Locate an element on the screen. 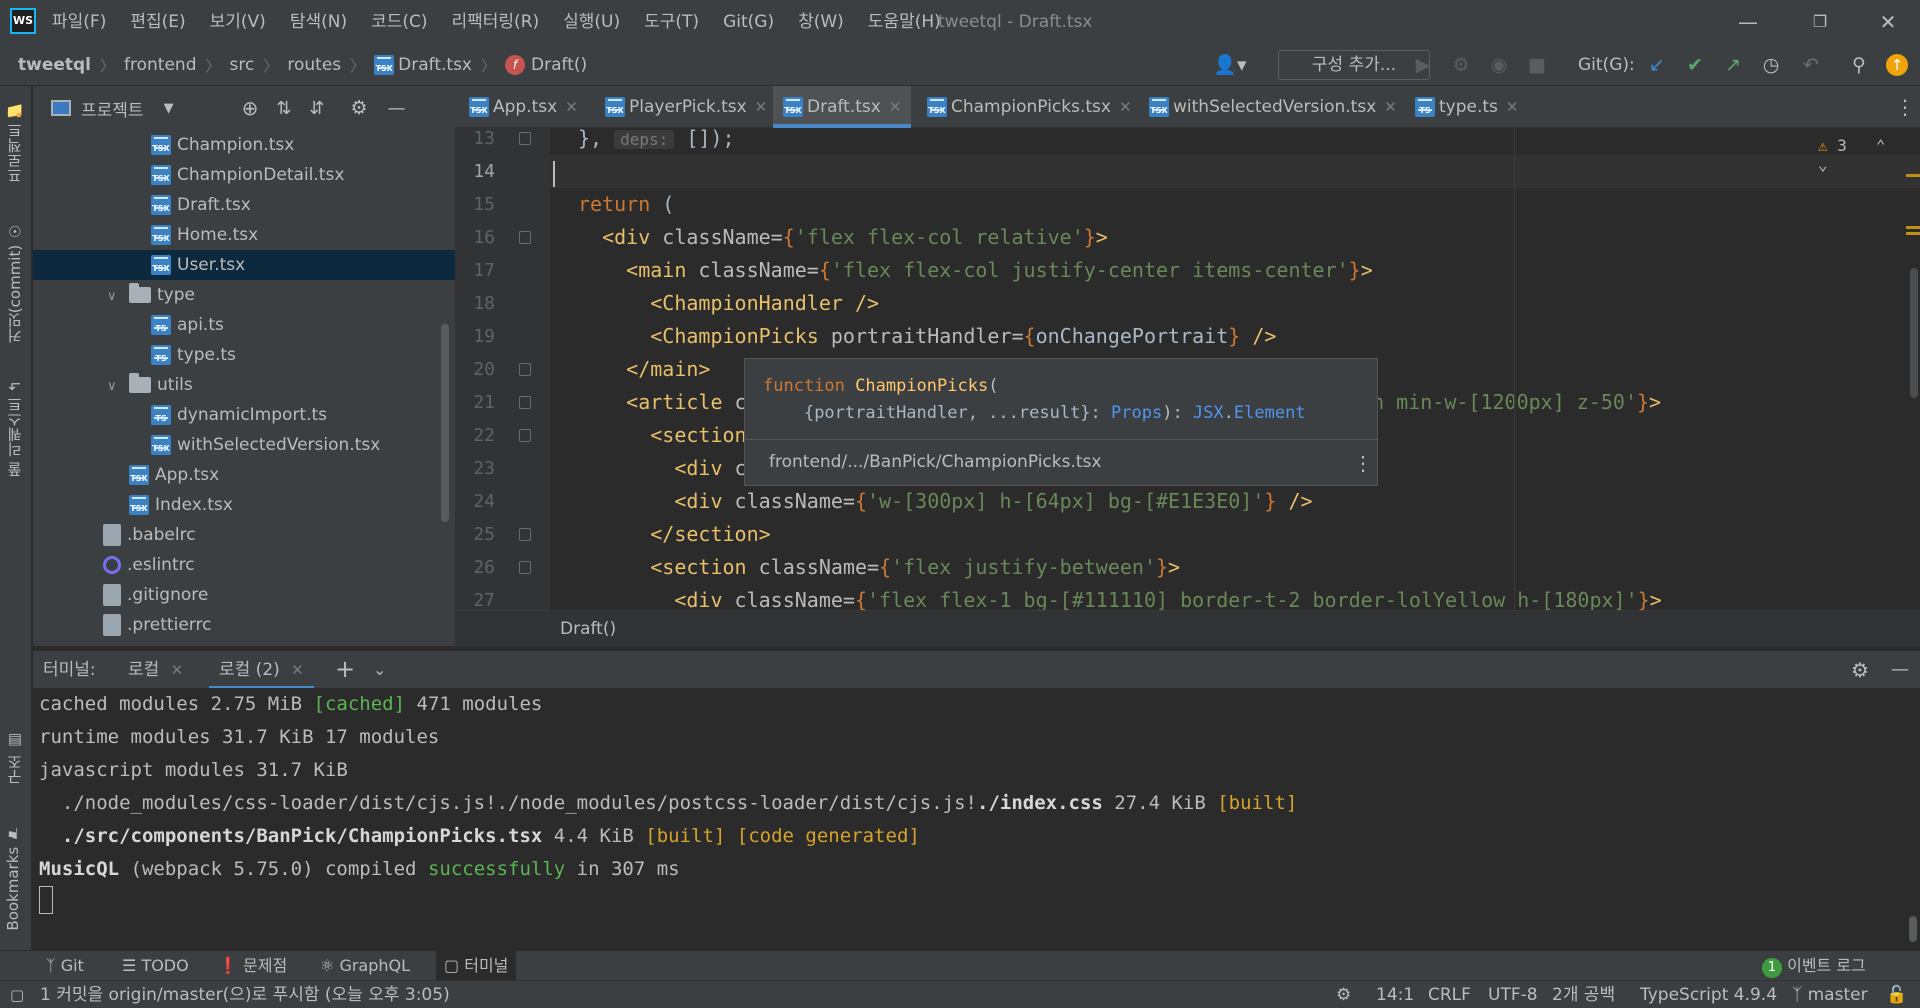  chevron-down-icon: ⌄ is located at coordinates (379, 670).